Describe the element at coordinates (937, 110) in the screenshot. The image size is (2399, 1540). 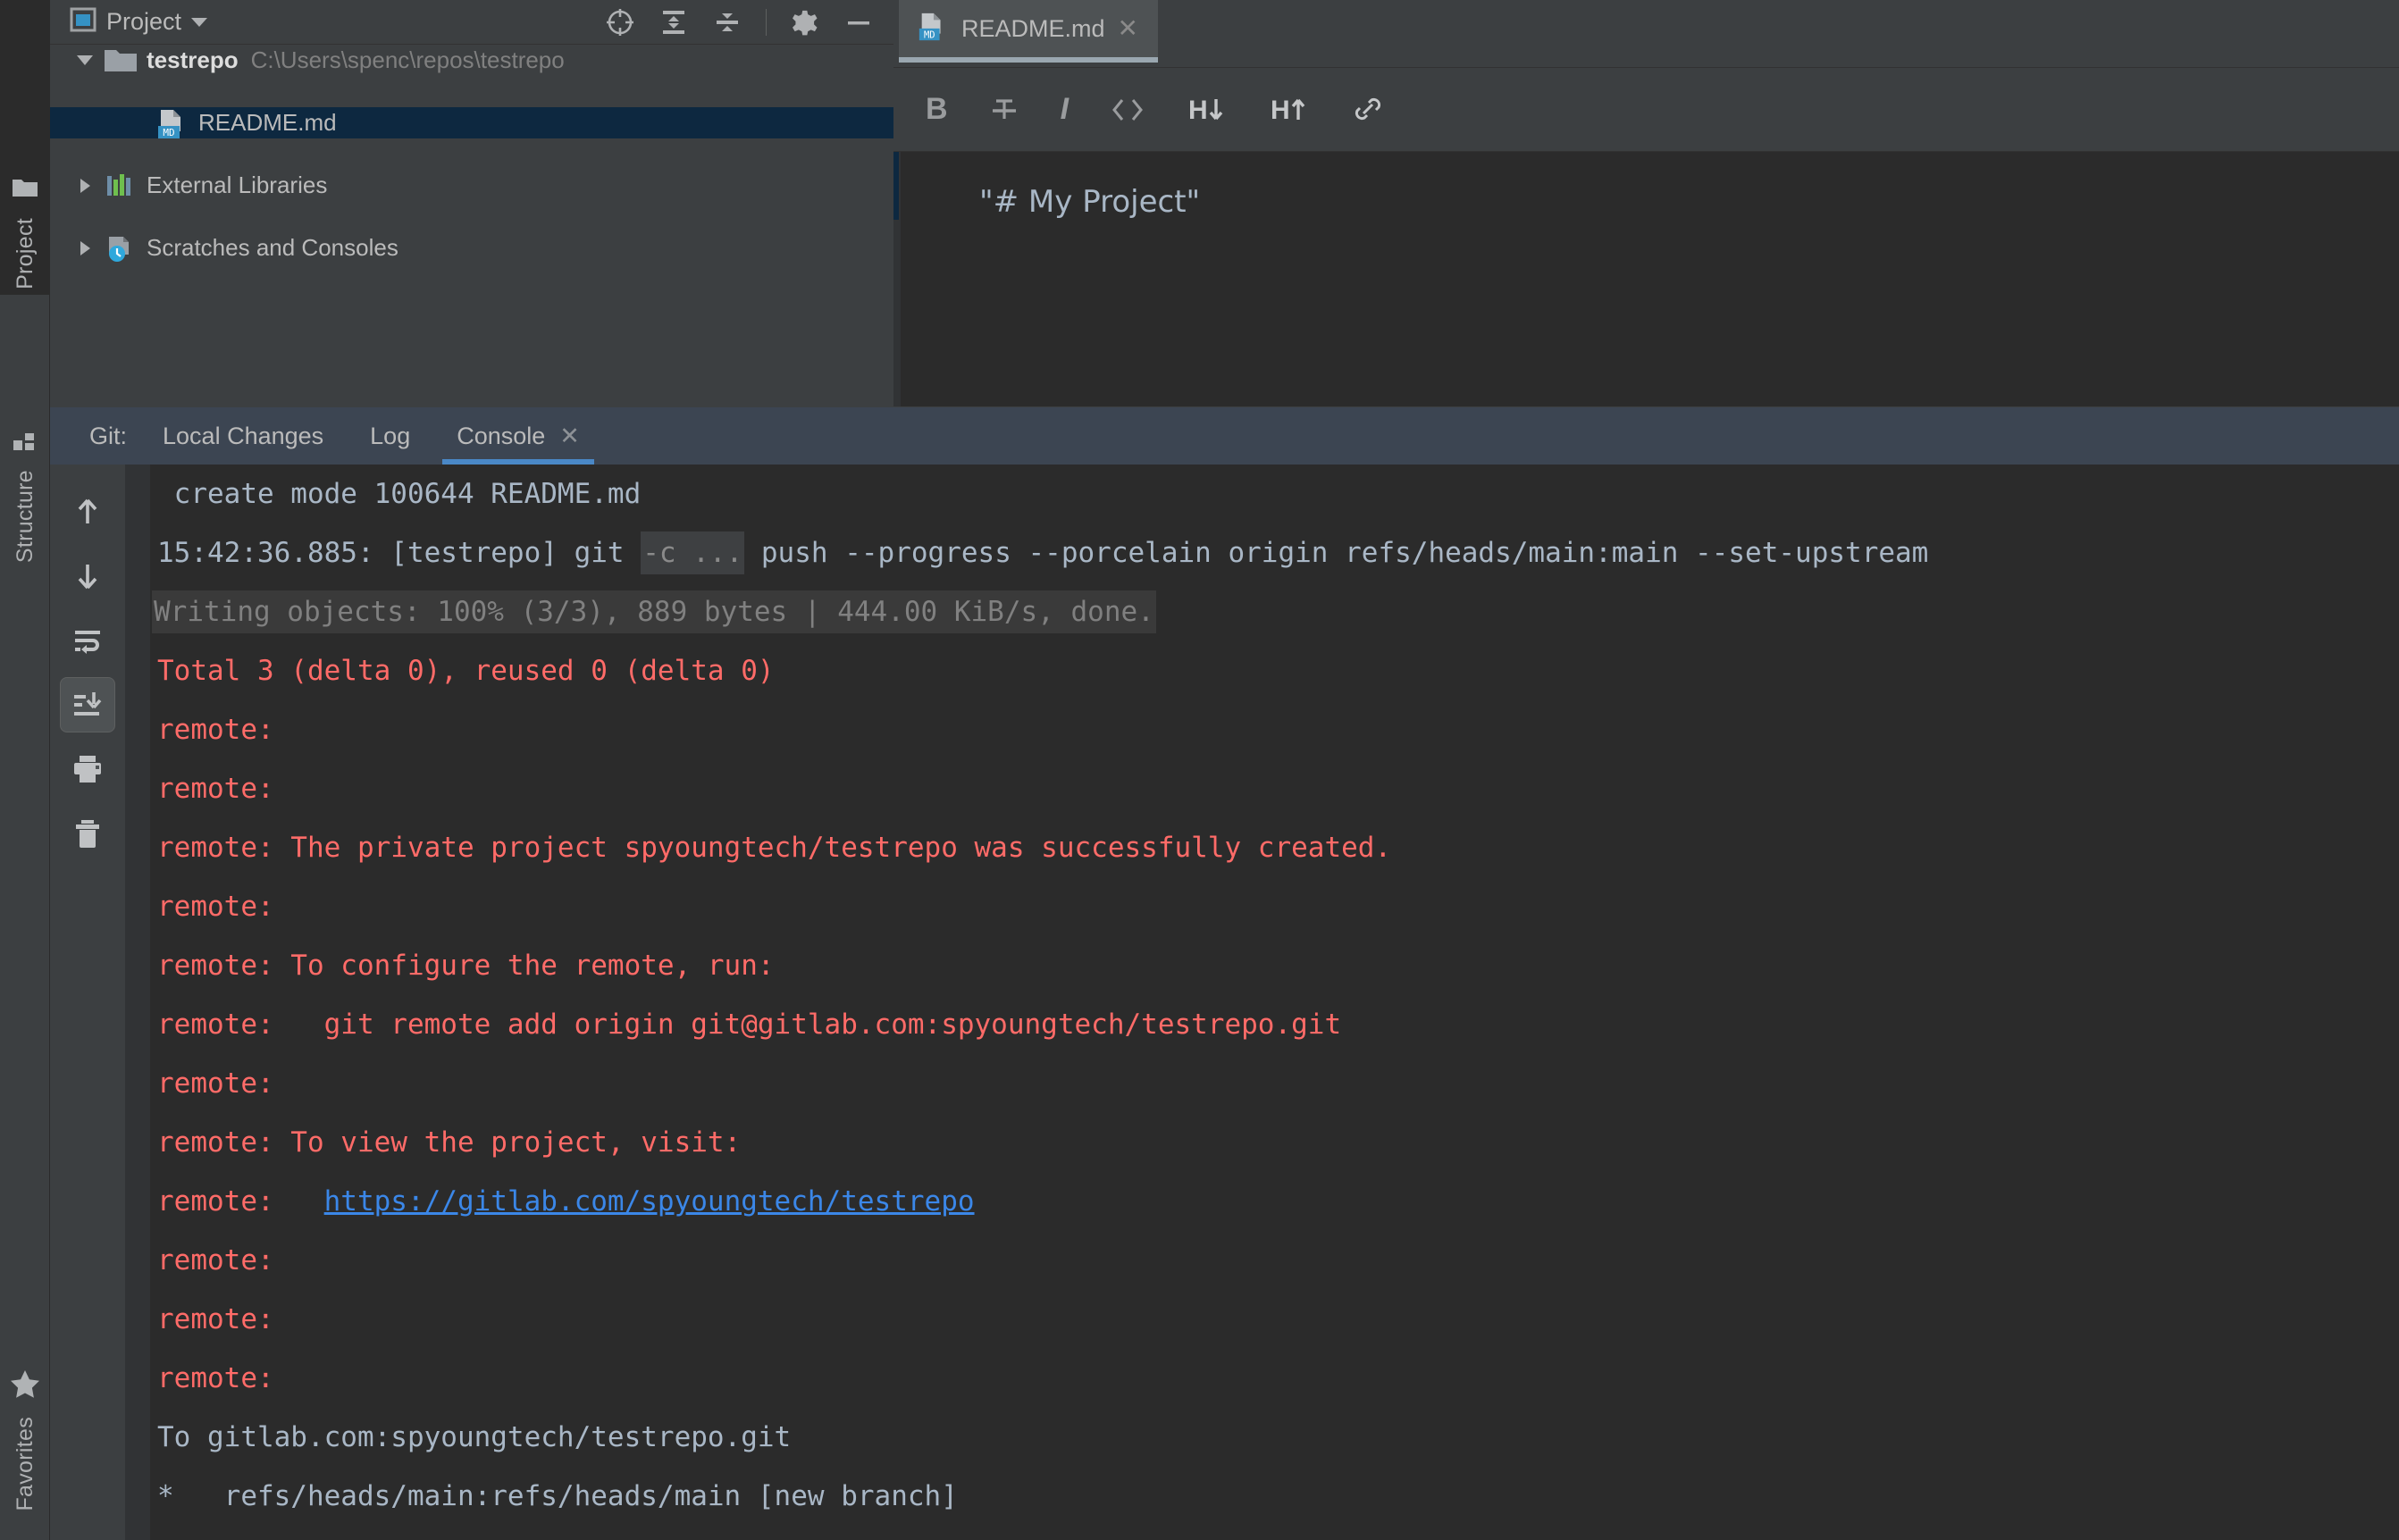
I see `bold-button: B` at that location.